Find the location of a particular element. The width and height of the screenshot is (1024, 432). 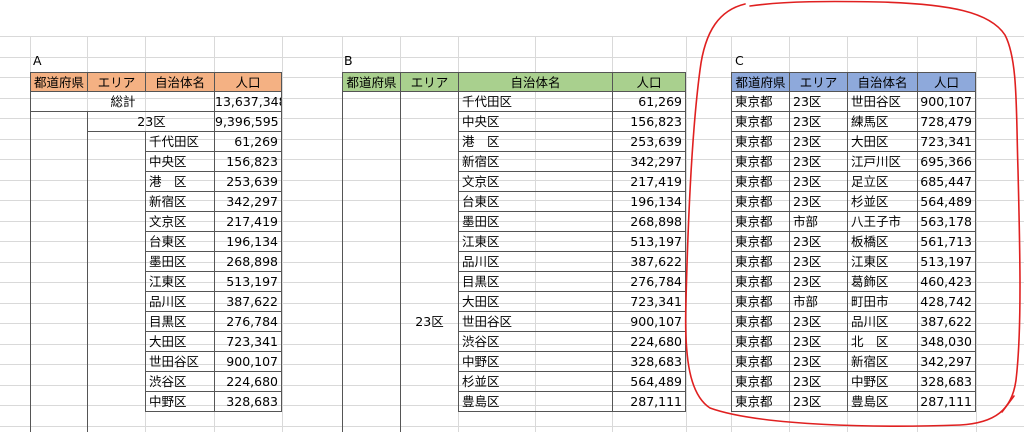

table-b-row-name: 墨田区 is located at coordinates (535, 222).